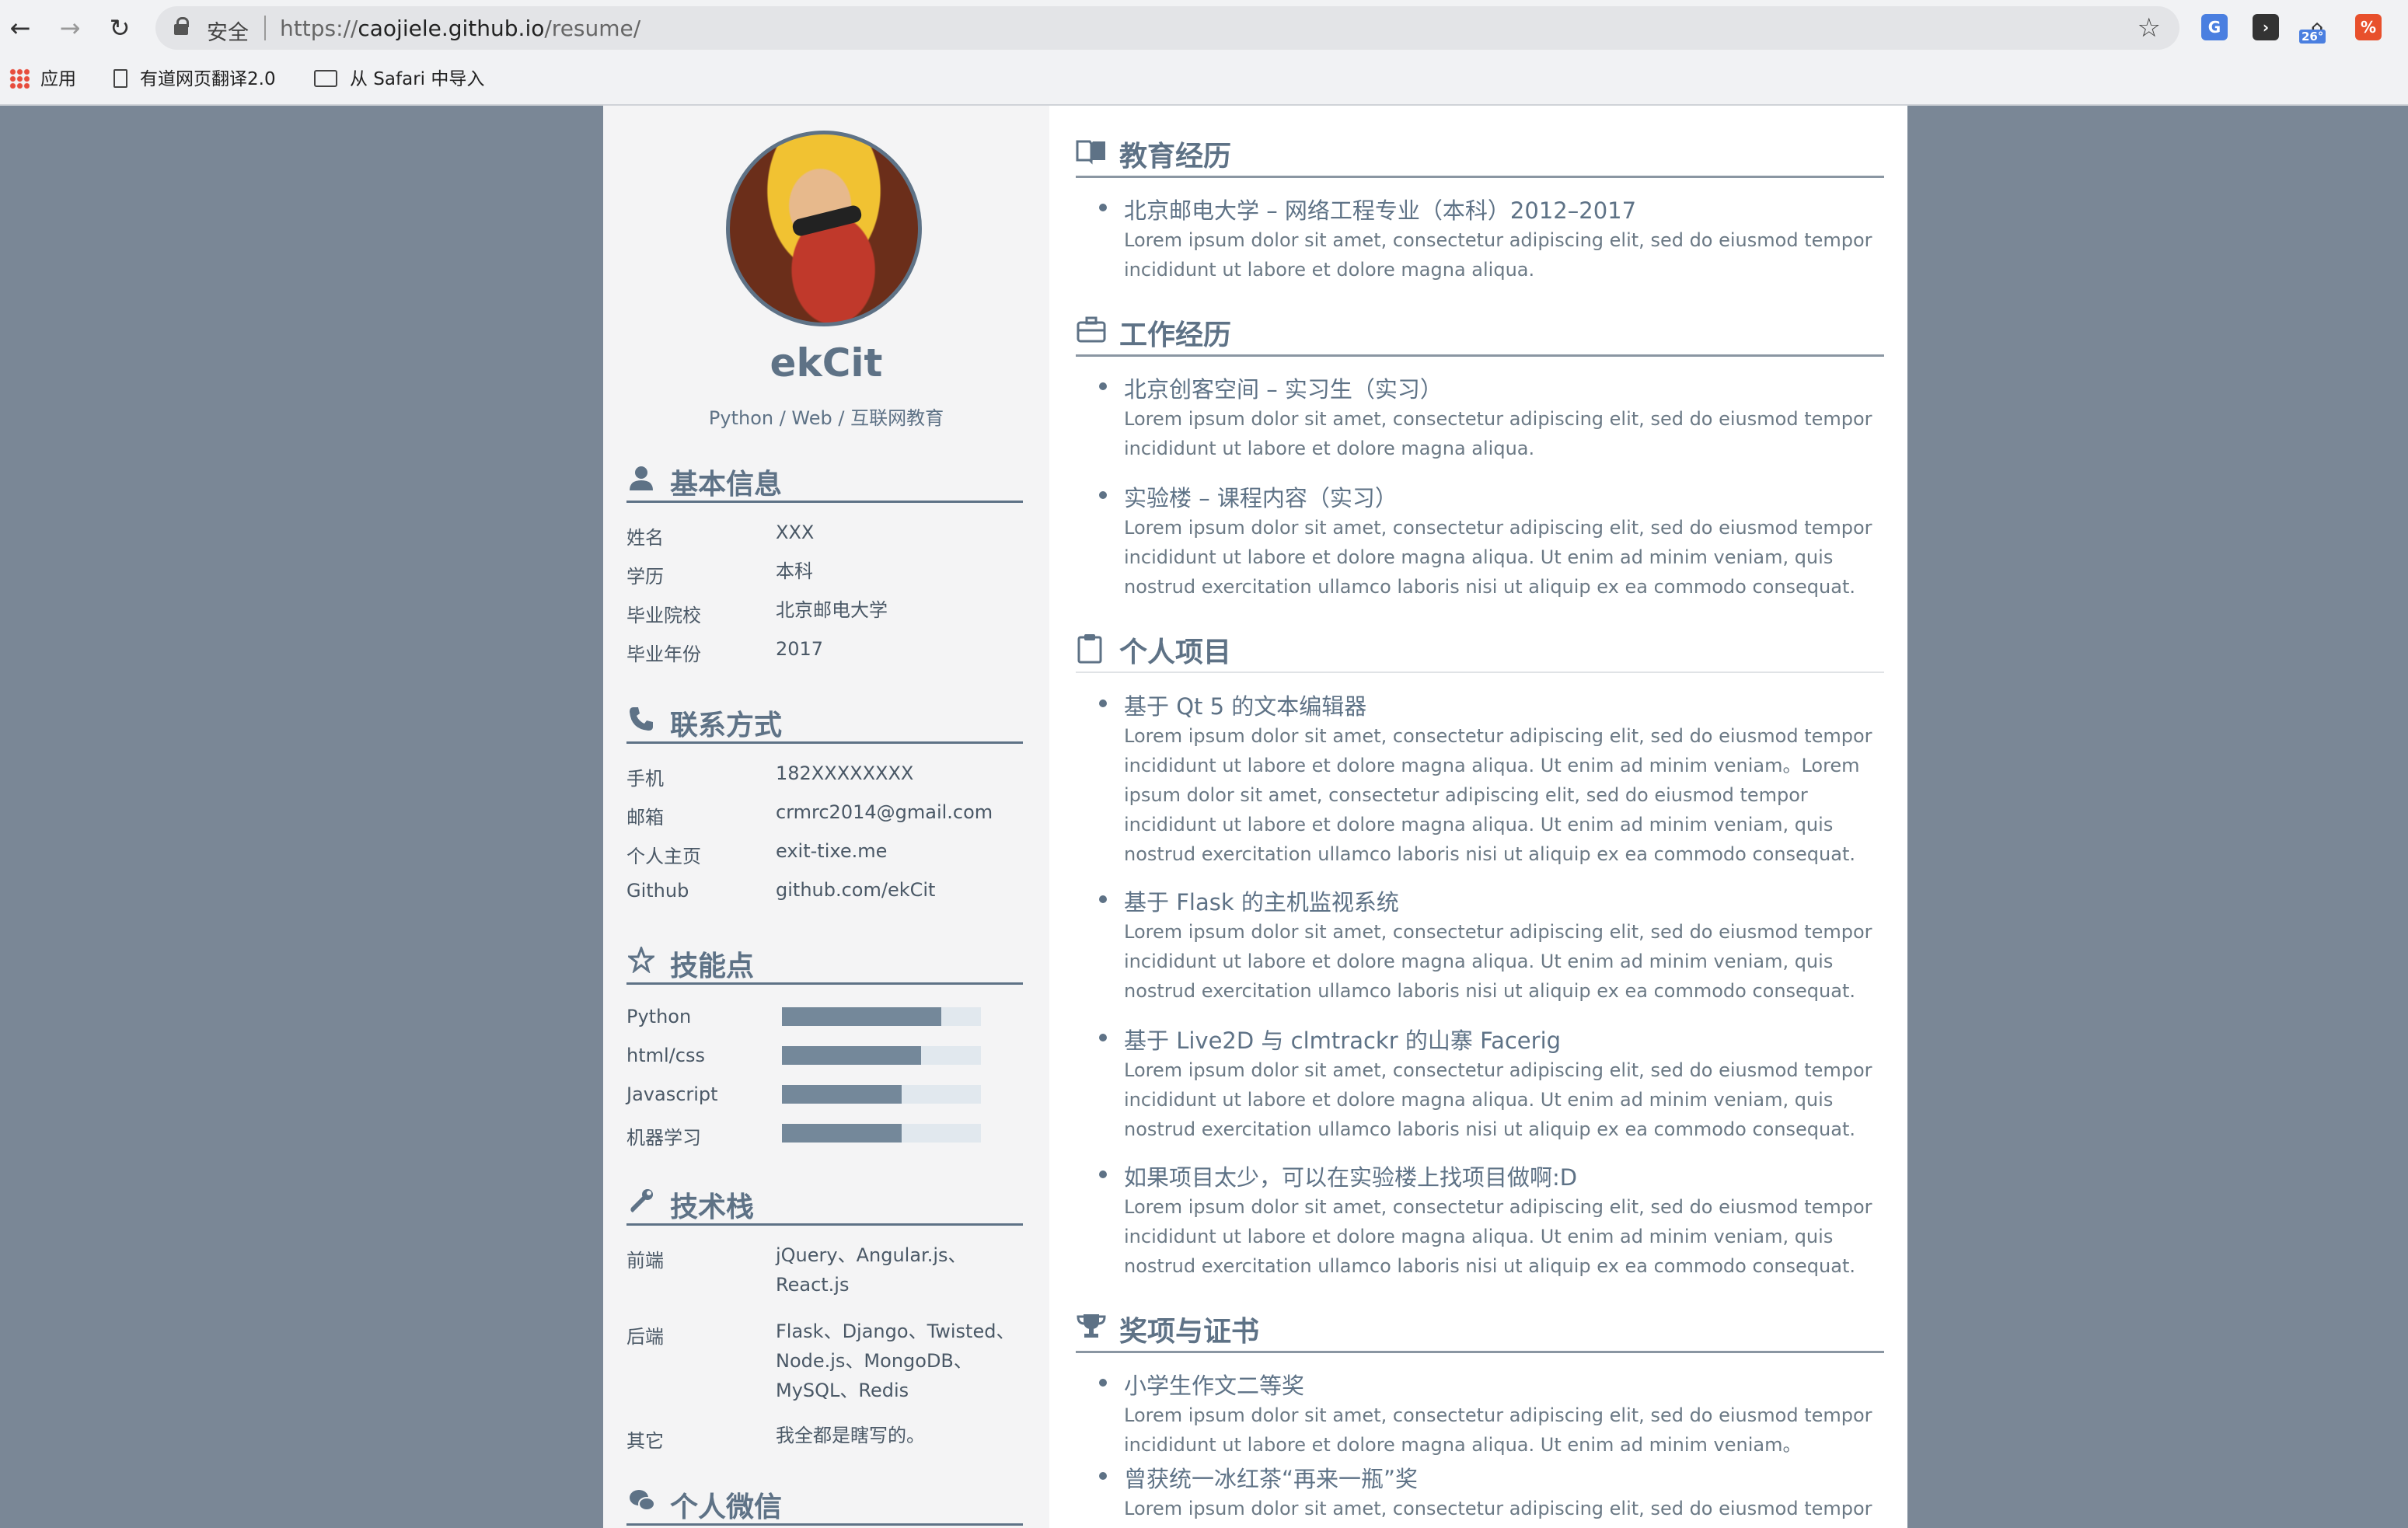  I want to click on url-text: https://caojiele.github.io/resume/, so click(460, 29).